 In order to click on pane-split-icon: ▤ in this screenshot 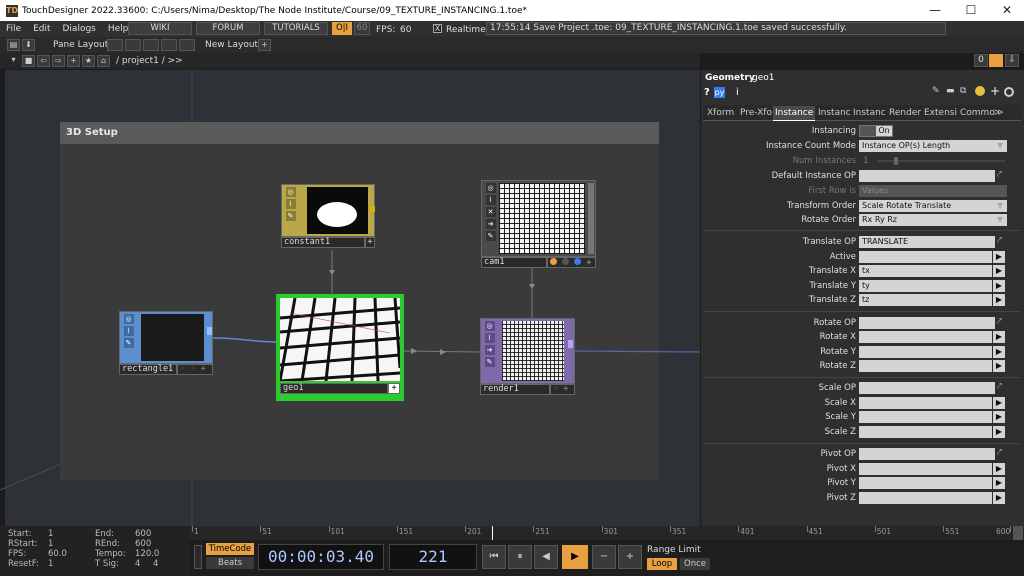, I will do `click(13, 45)`.